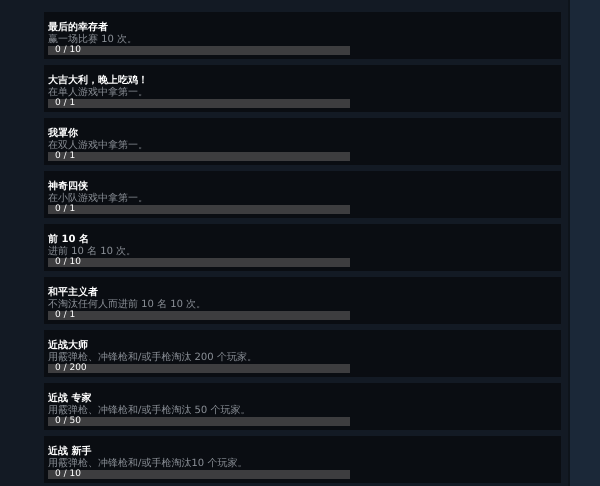 The width and height of the screenshot is (600, 486). What do you see at coordinates (153, 357) in the screenshot?
I see `achievement-description: 用霰弹枪、冲锋枪和/或手枪淘汰 200 个玩家。` at bounding box center [153, 357].